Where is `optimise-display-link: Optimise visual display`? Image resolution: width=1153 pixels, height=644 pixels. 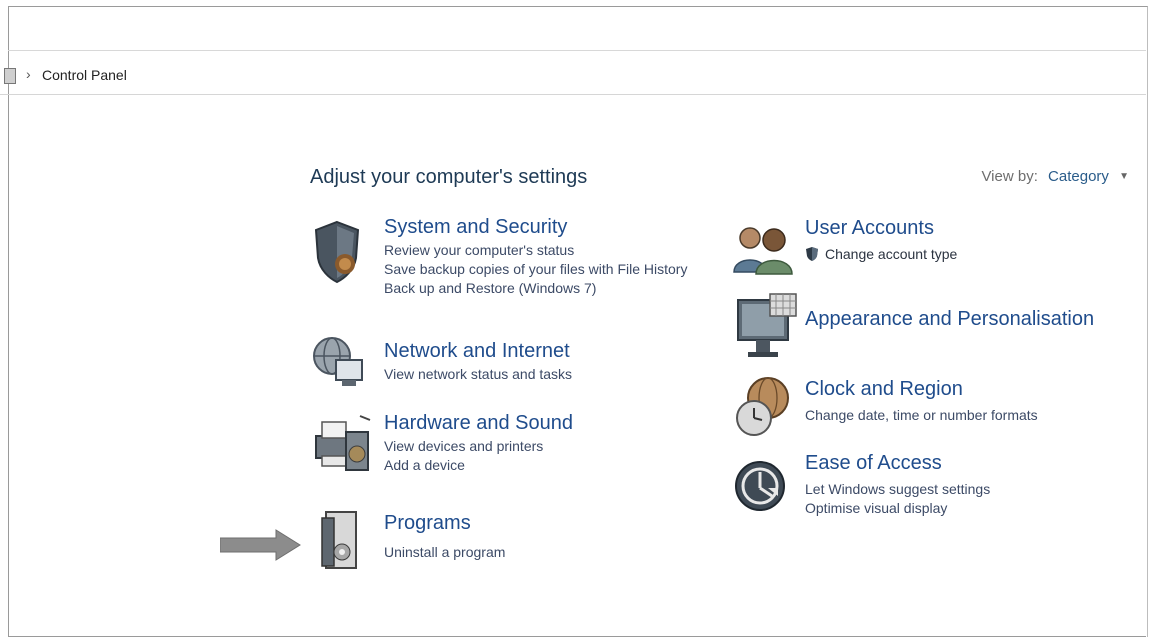
optimise-display-link: Optimise visual display is located at coordinates (897, 508).